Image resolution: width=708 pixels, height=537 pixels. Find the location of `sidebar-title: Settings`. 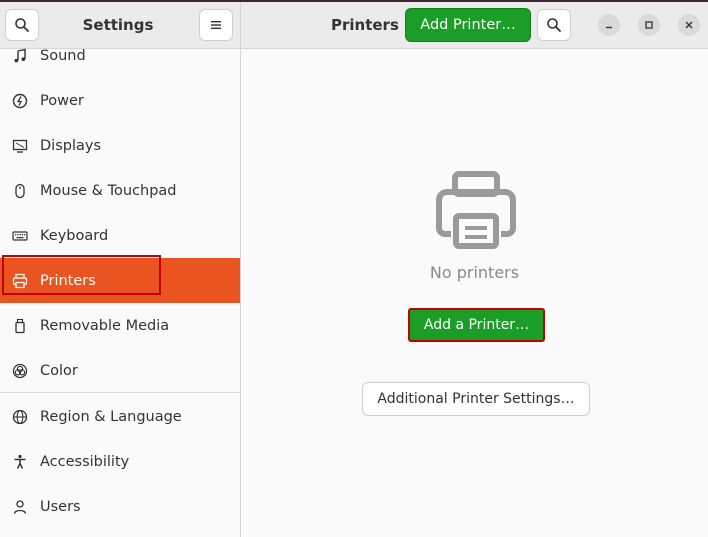

sidebar-title: Settings is located at coordinates (118, 25).